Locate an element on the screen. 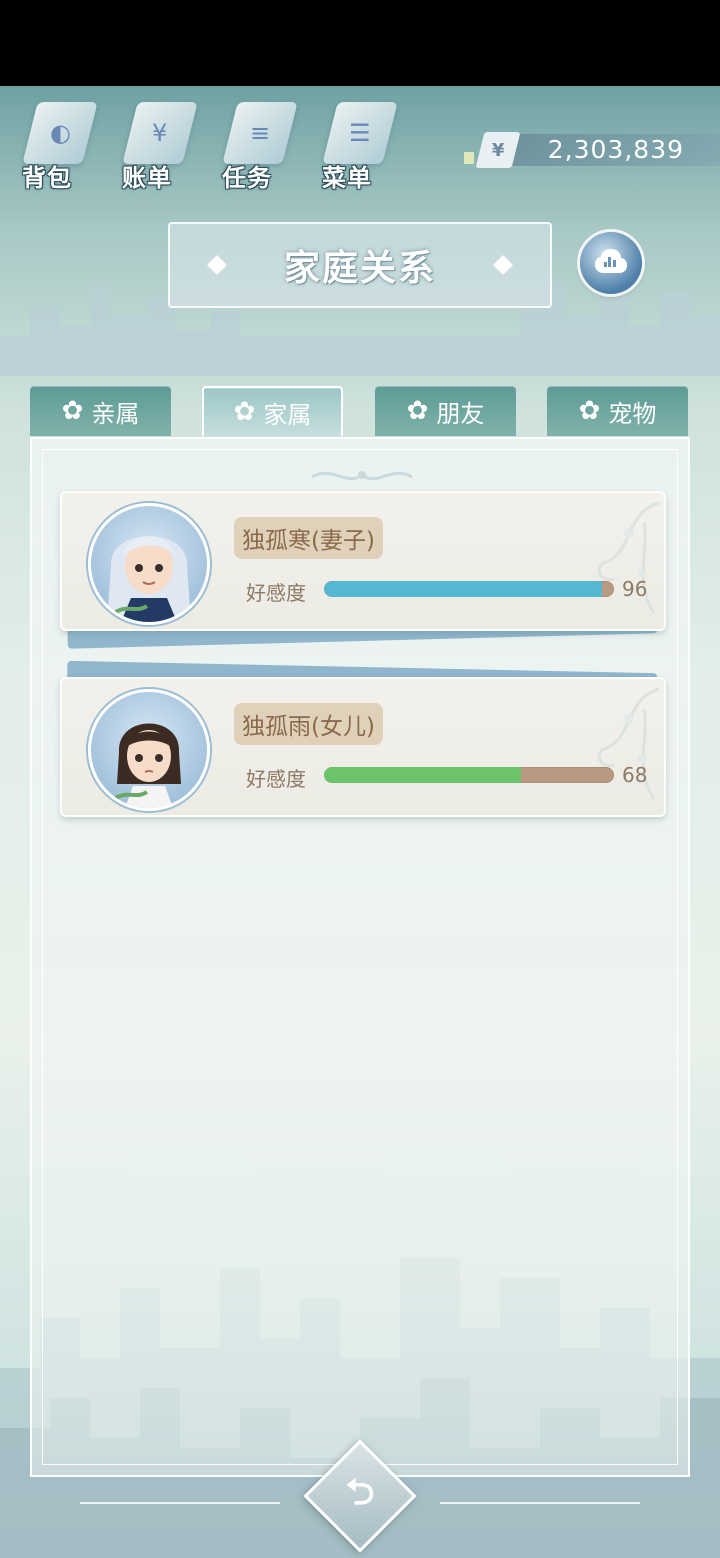 The height and width of the screenshot is (1558, 720). member-name: 独孤雨(女儿) is located at coordinates (308, 724).